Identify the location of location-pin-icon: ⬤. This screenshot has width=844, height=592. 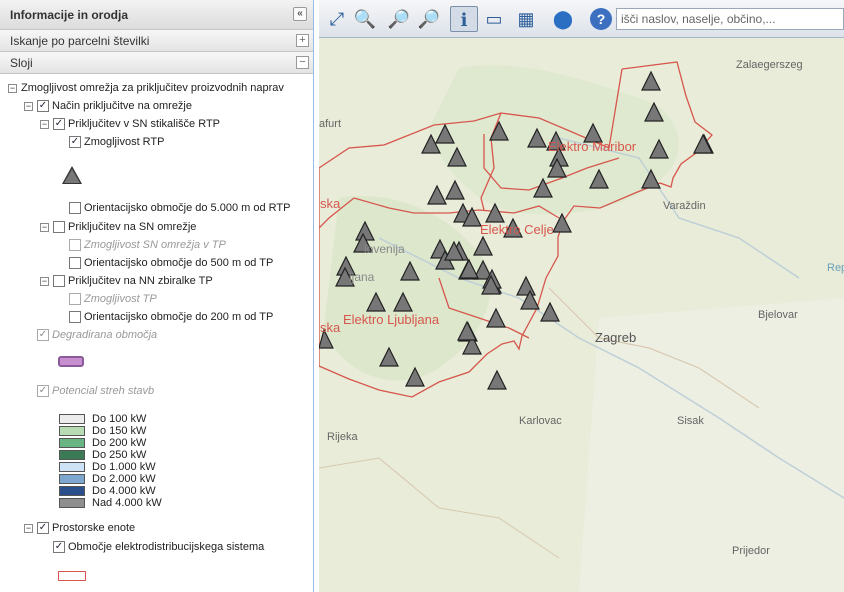
(563, 19).